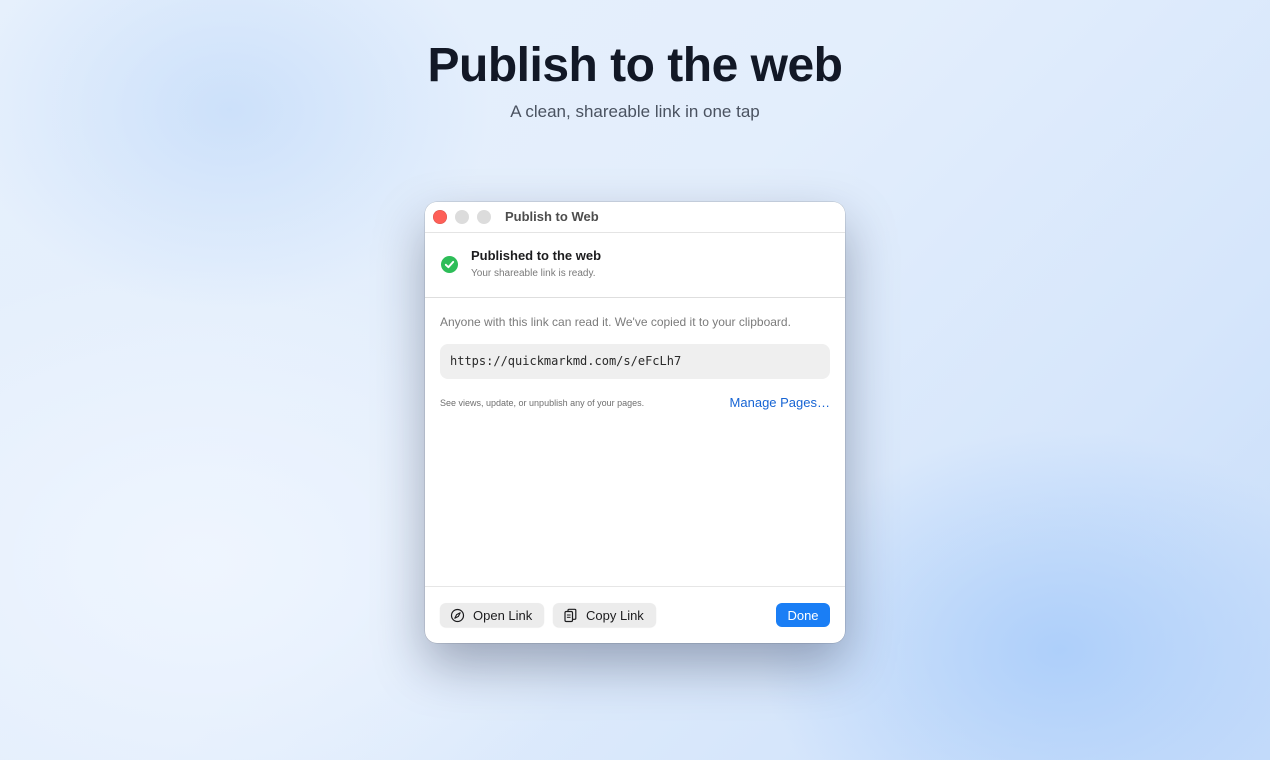 Image resolution: width=1270 pixels, height=760 pixels. Describe the element at coordinates (449, 264) in the screenshot. I see `checkmark-circle-icon` at that location.